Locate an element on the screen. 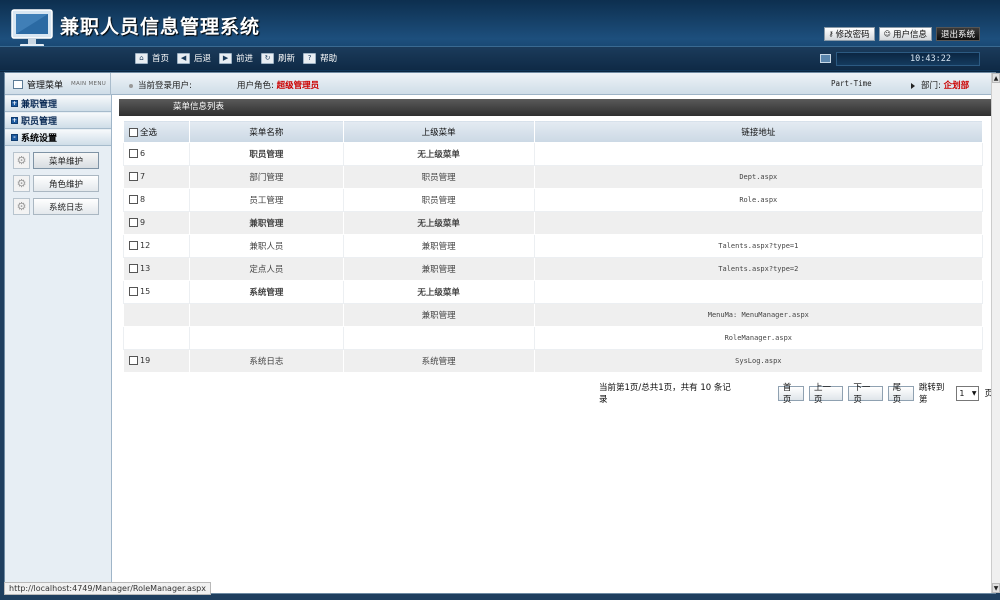 This screenshot has width=1000, height=600. refresh-nav-button: ↻ 刷新 is located at coordinates (278, 58).